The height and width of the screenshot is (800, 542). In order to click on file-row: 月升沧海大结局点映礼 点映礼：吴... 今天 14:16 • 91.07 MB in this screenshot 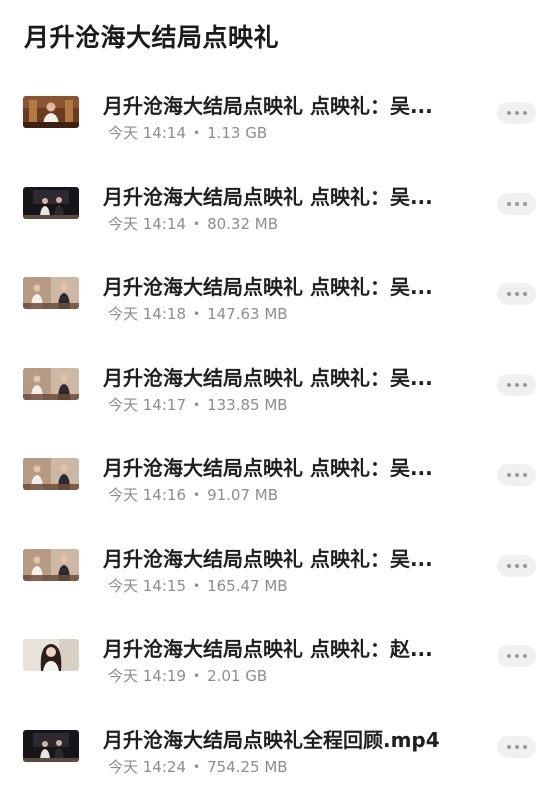, I will do `click(271, 483)`.